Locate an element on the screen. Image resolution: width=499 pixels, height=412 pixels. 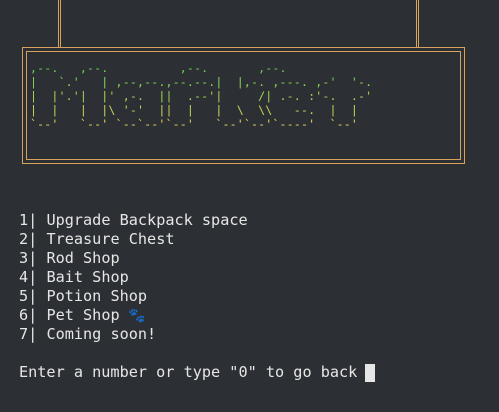
prompt-text: Enter a number or type "0" to go back is located at coordinates (188, 372).